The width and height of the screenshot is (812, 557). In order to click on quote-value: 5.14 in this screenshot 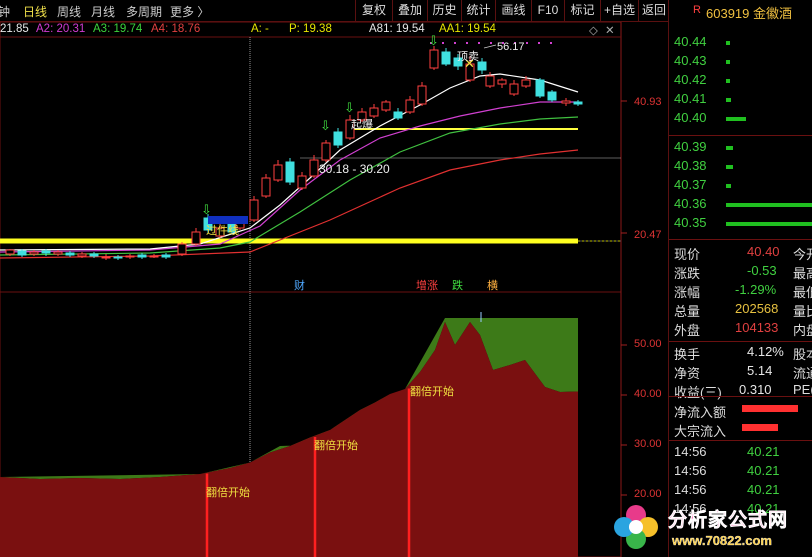, I will do `click(760, 370)`.